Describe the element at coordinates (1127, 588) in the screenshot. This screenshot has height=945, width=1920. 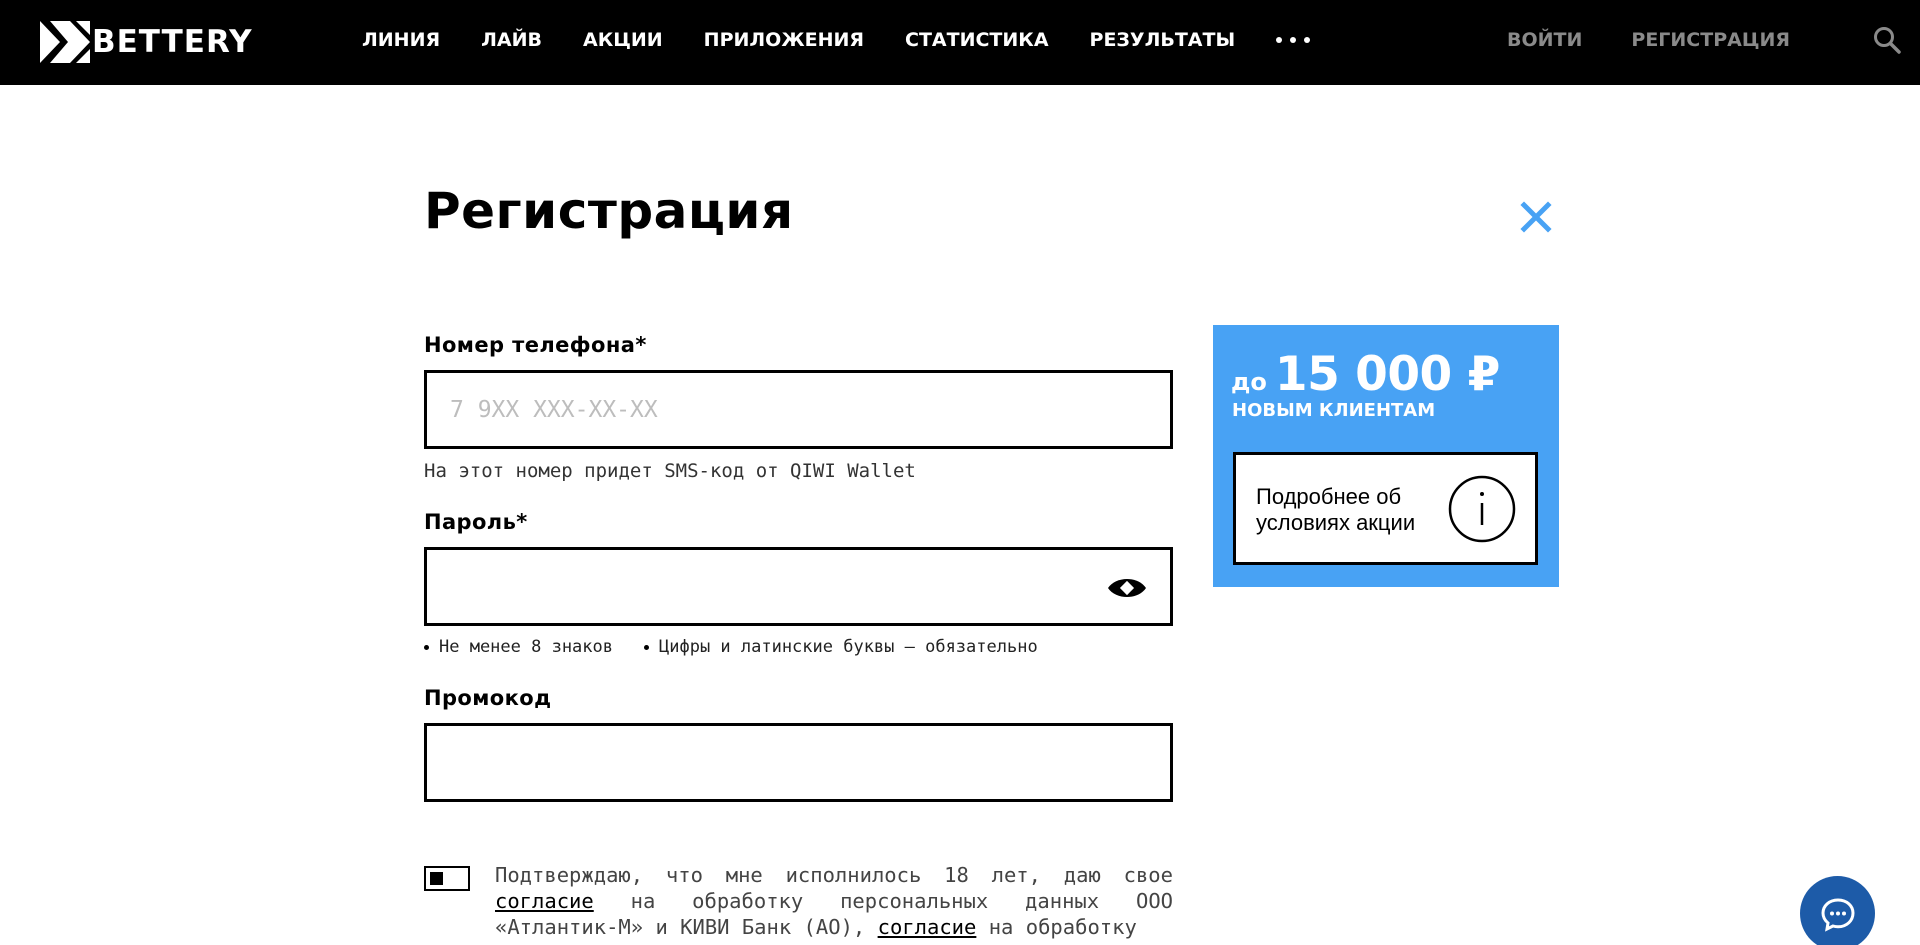
I see `eye-icon` at that location.